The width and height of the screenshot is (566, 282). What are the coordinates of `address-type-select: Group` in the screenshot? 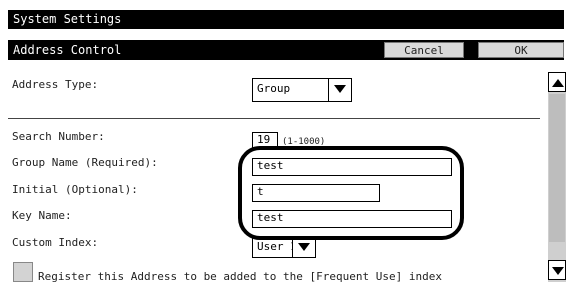 It's located at (302, 90).